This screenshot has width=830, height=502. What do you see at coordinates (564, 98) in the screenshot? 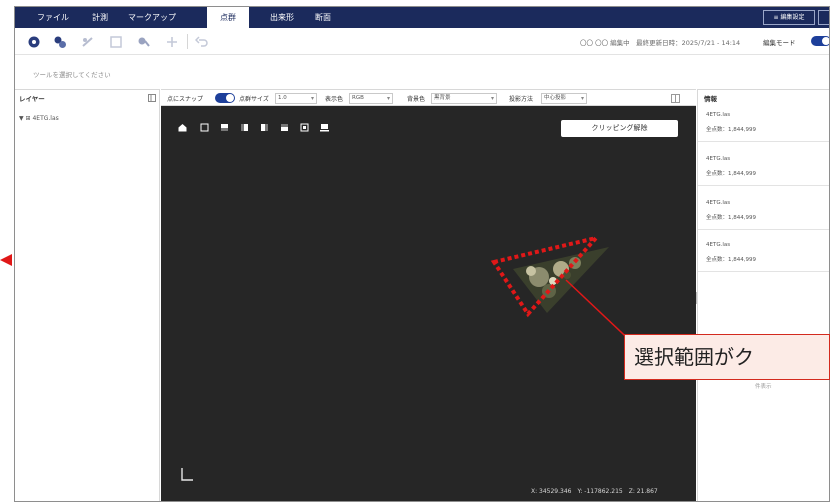
I see `projection-select: 中心投影` at bounding box center [564, 98].